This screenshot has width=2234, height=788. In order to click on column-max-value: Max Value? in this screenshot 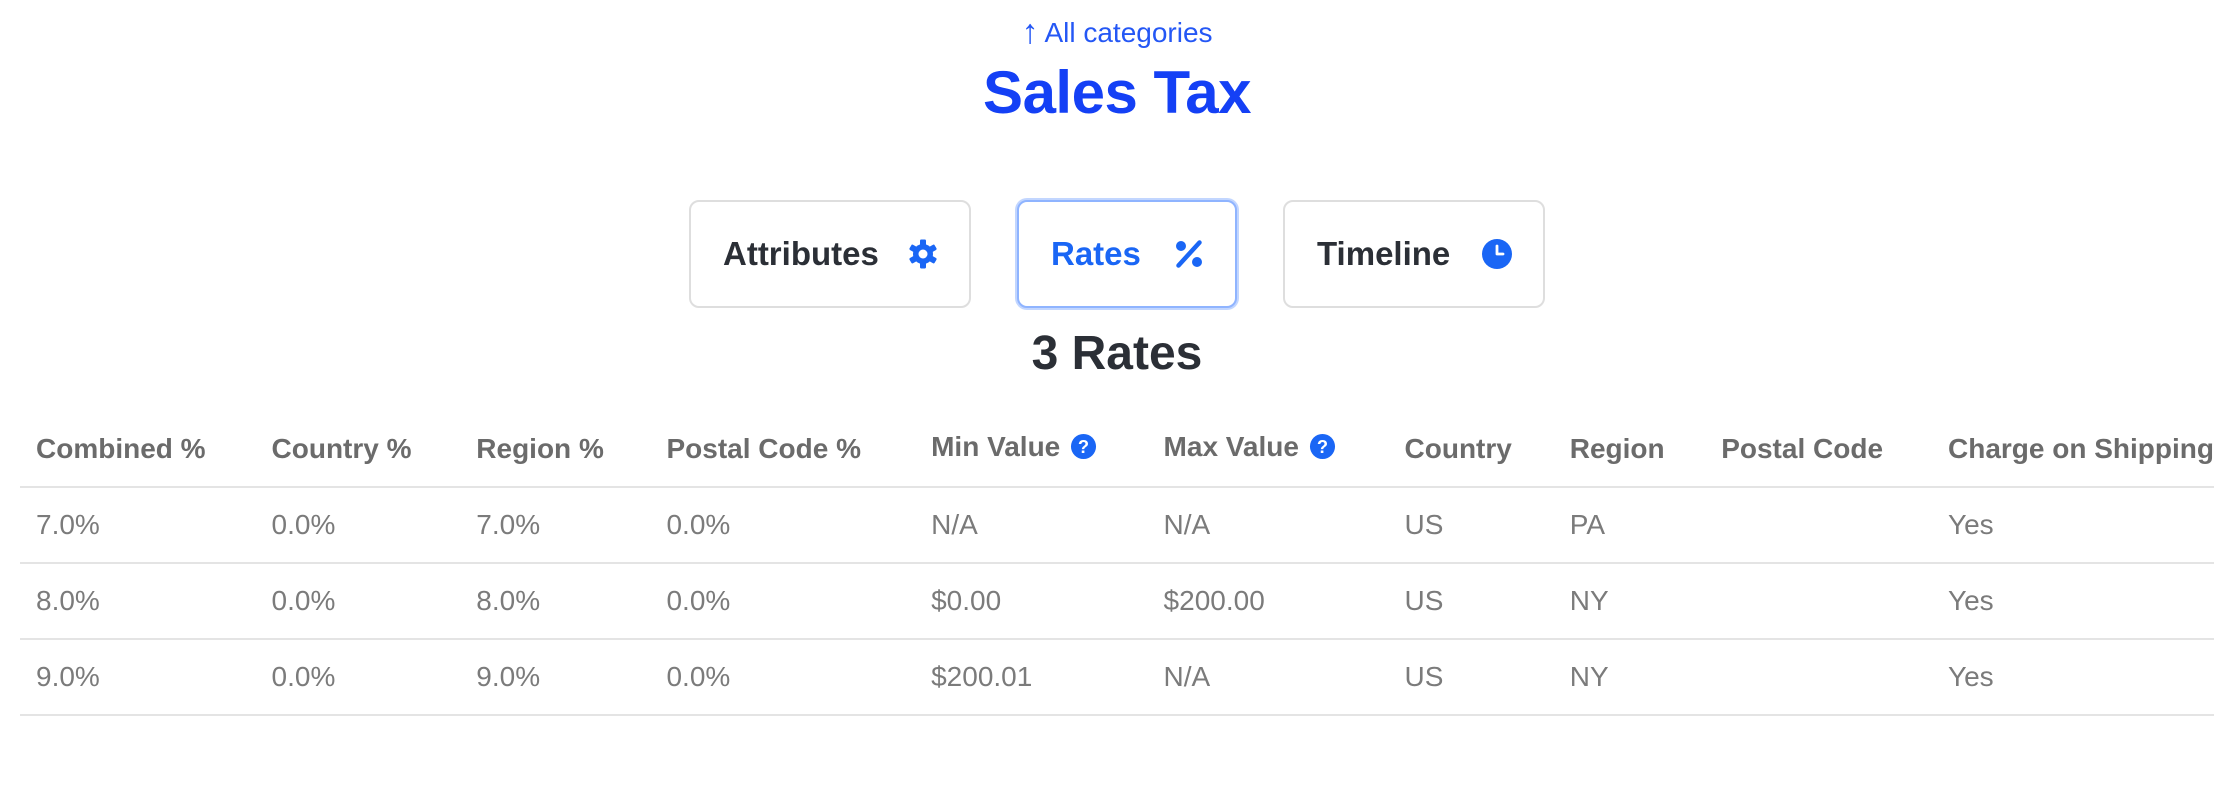, I will do `click(1268, 450)`.